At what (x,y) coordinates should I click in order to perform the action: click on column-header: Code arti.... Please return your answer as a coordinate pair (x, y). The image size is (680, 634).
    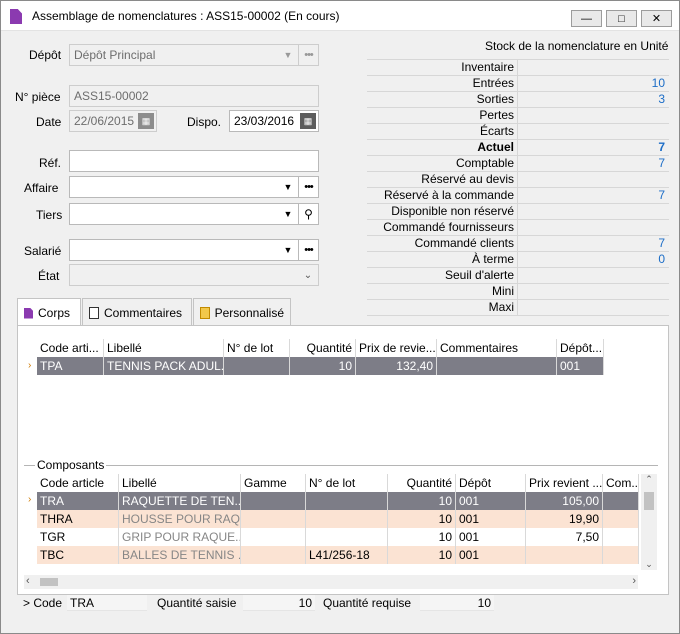
    Looking at the image, I should click on (70, 348).